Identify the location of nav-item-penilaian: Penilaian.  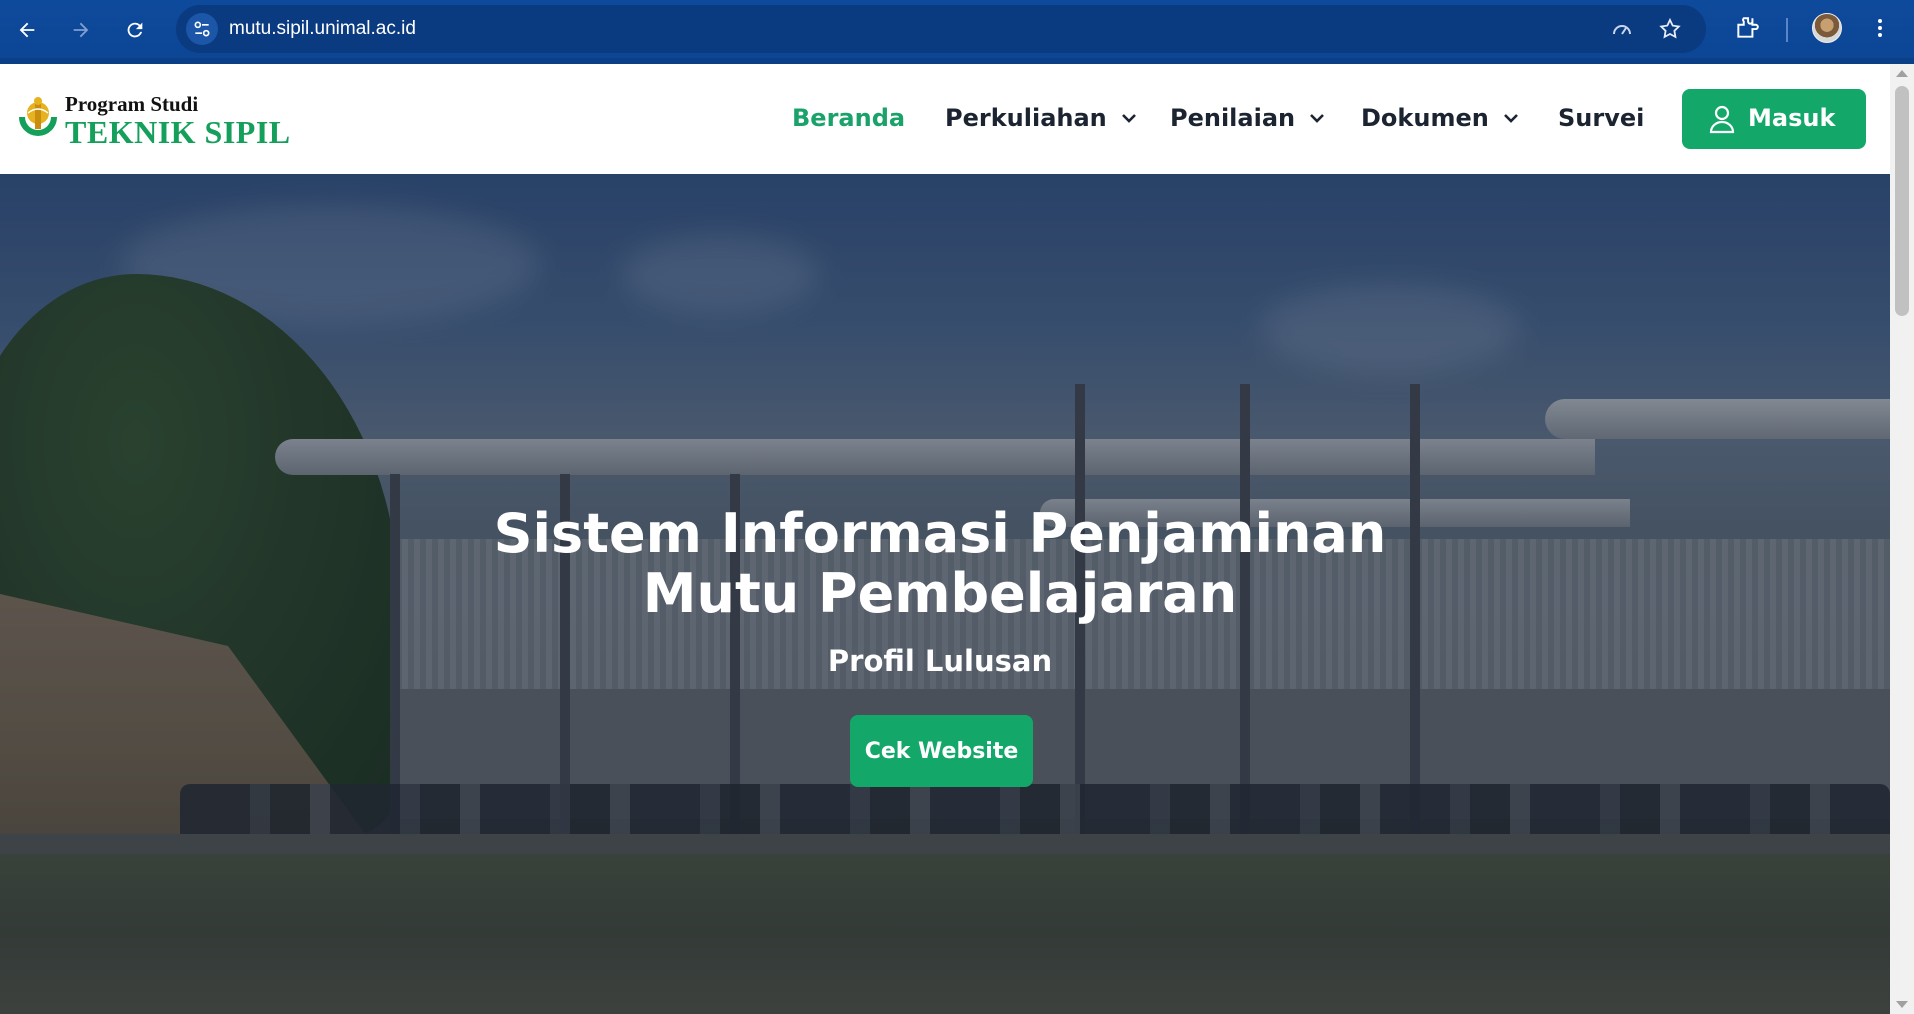
(1247, 118).